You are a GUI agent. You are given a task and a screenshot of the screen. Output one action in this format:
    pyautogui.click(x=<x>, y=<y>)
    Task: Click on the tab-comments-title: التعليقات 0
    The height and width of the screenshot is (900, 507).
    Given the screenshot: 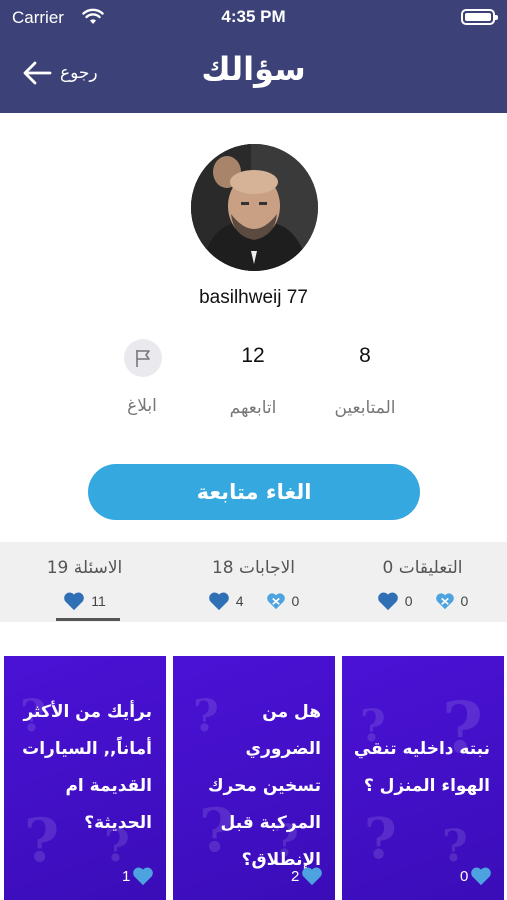 What is the action you would take?
    pyautogui.click(x=422, y=568)
    